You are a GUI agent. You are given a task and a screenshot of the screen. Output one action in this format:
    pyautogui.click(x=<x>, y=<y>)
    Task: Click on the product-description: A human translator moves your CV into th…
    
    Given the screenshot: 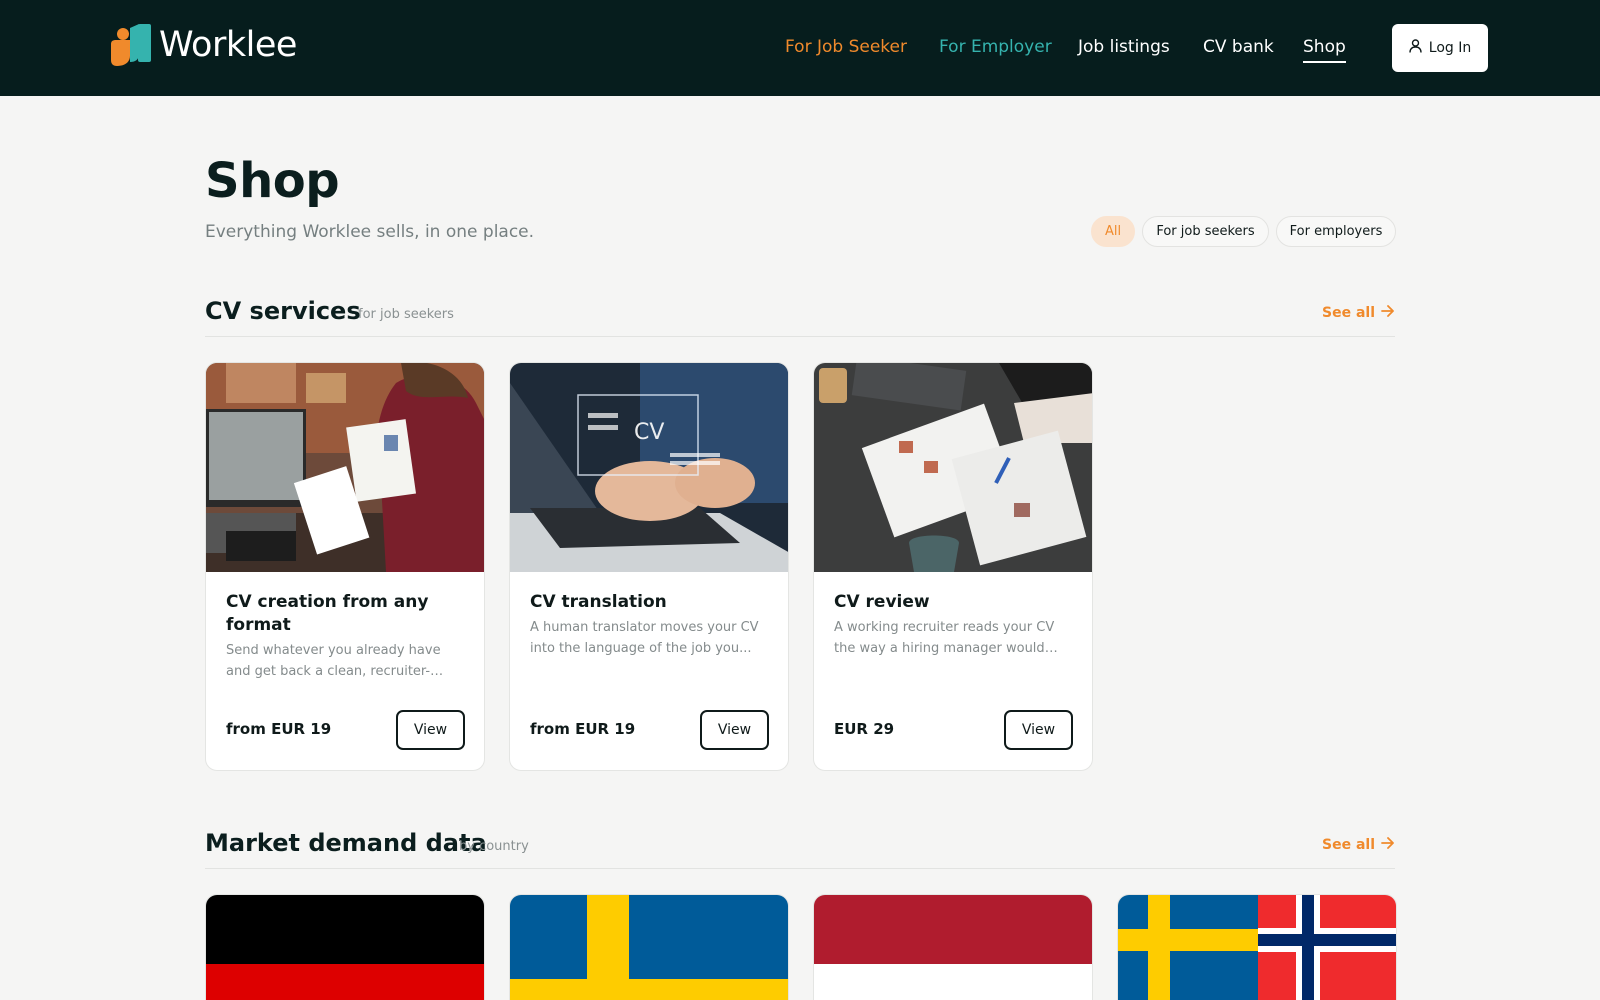 What is the action you would take?
    pyautogui.click(x=644, y=638)
    